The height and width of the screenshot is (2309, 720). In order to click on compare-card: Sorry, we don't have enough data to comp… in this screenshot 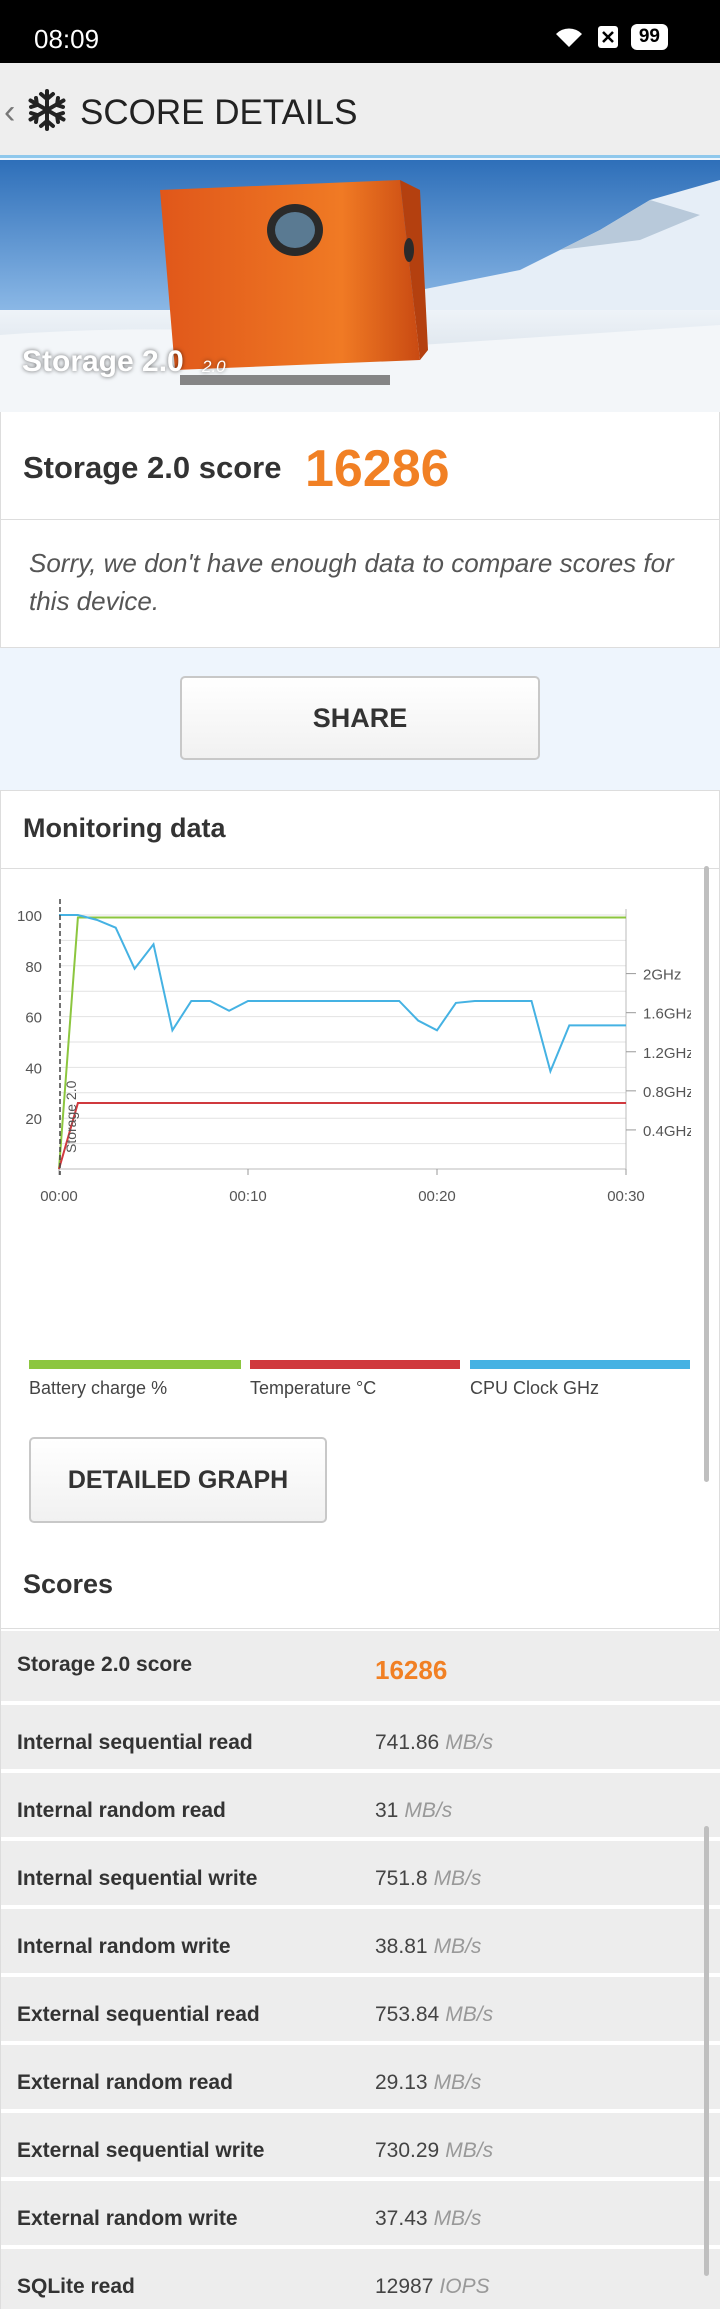, I will do `click(360, 584)`.